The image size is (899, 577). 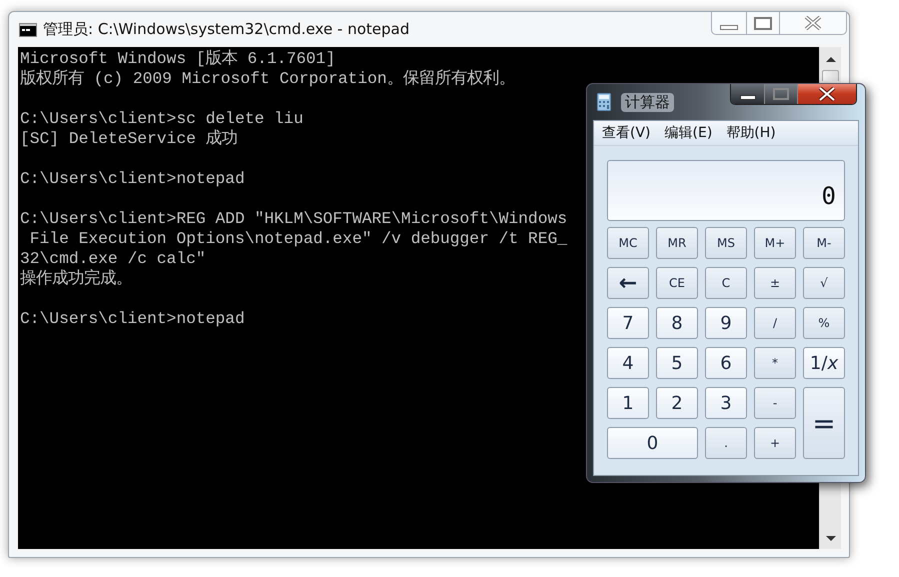 What do you see at coordinates (775, 243) in the screenshot?
I see `calculator-key: M+` at bounding box center [775, 243].